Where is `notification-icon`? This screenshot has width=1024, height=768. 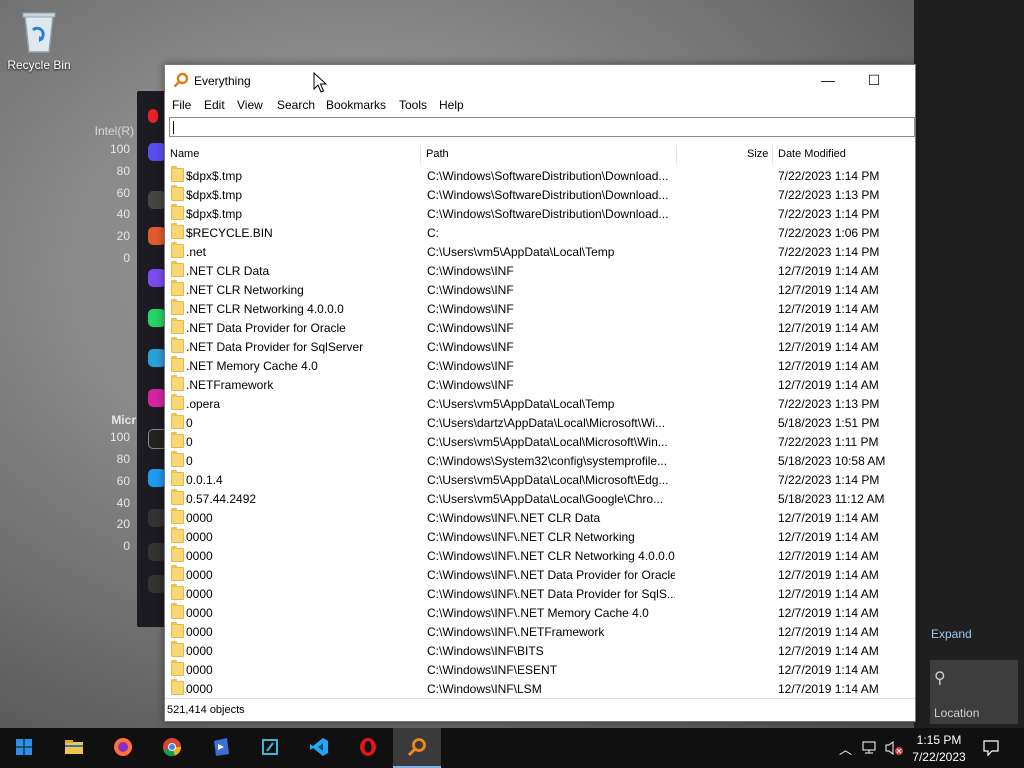
notification-icon is located at coordinates (991, 748).